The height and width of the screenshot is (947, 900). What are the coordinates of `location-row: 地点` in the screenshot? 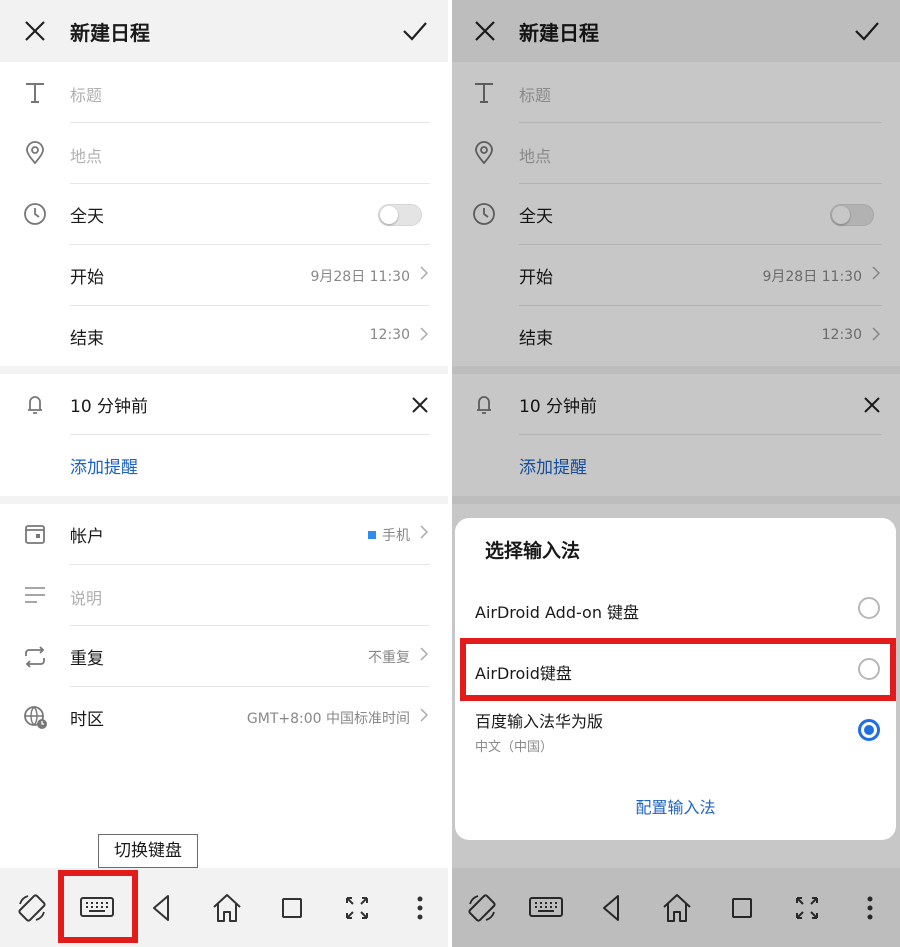 It's located at (224, 153).